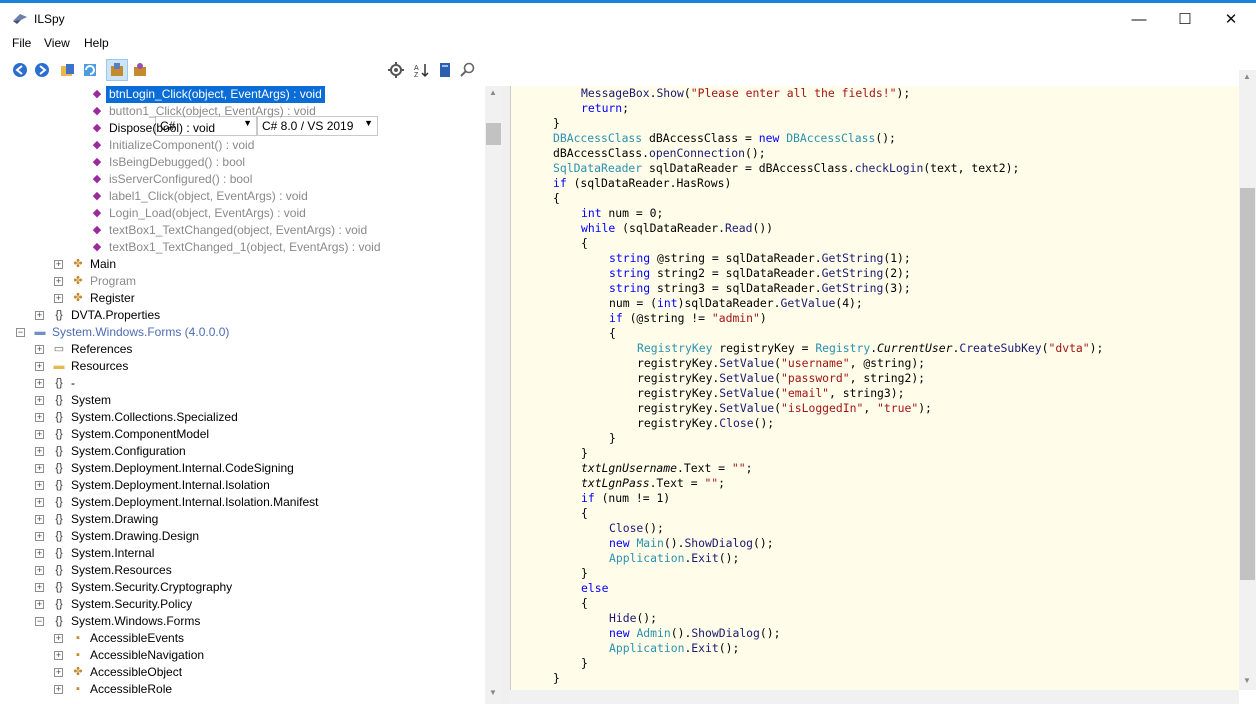  What do you see at coordinates (68, 70) in the screenshot?
I see `open-icon` at bounding box center [68, 70].